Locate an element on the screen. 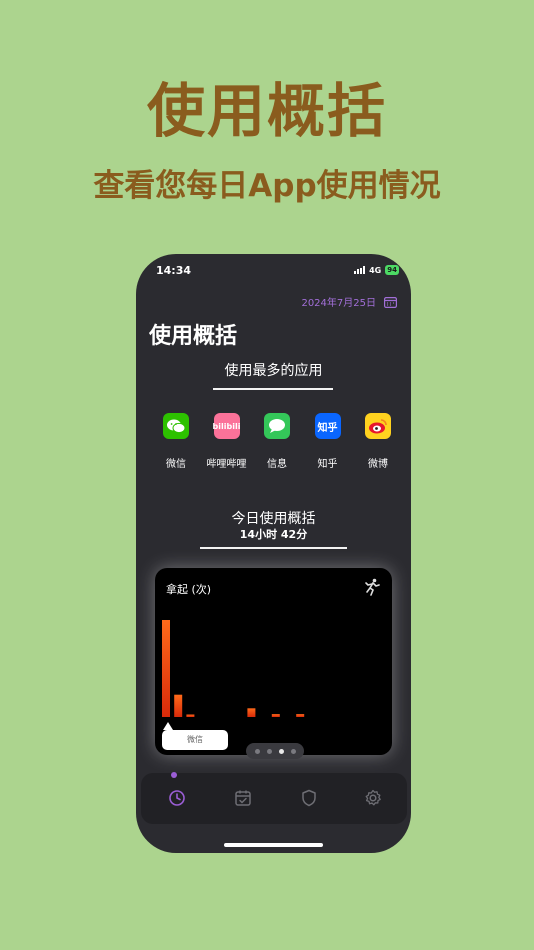 This screenshot has width=534, height=950. page-title: 使用概括 is located at coordinates (193, 336).